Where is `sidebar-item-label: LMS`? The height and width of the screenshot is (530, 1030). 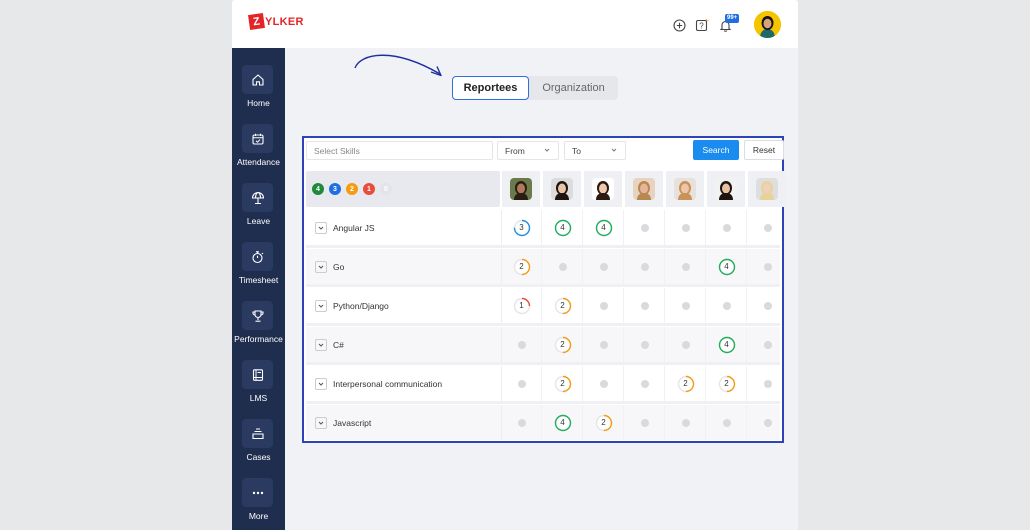
sidebar-item-label: LMS is located at coordinates (258, 398).